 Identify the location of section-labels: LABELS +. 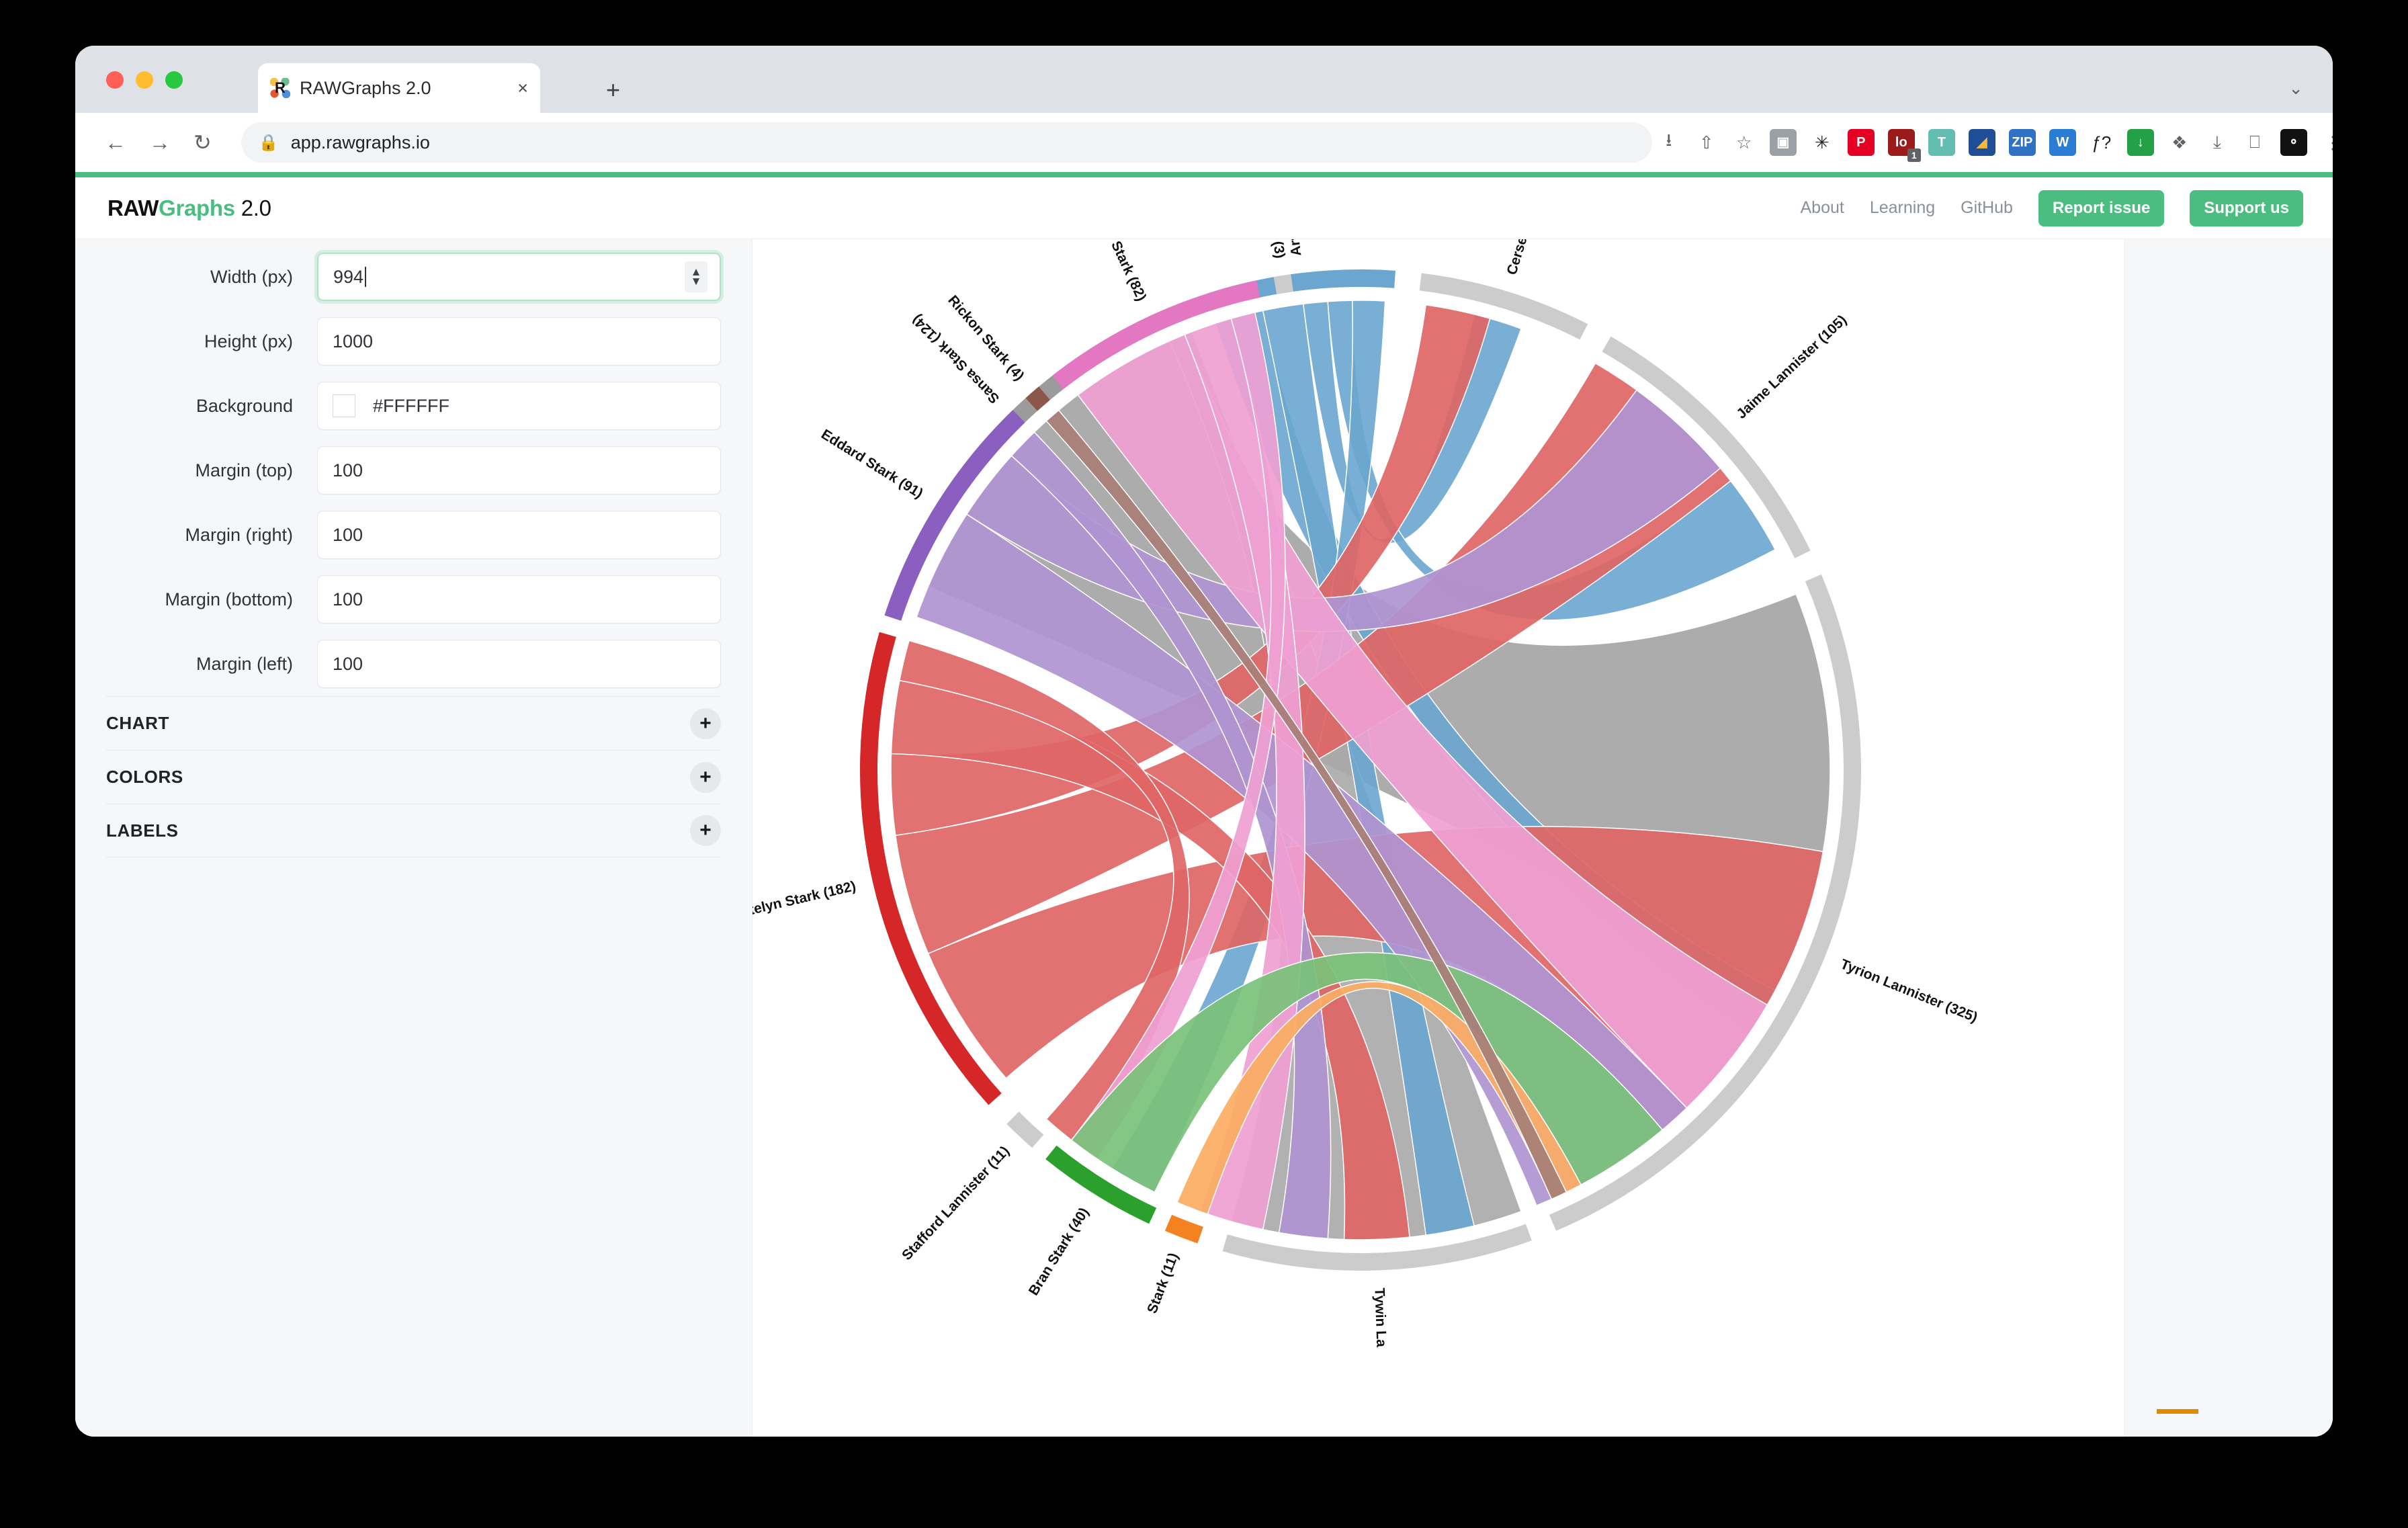
(413, 831).